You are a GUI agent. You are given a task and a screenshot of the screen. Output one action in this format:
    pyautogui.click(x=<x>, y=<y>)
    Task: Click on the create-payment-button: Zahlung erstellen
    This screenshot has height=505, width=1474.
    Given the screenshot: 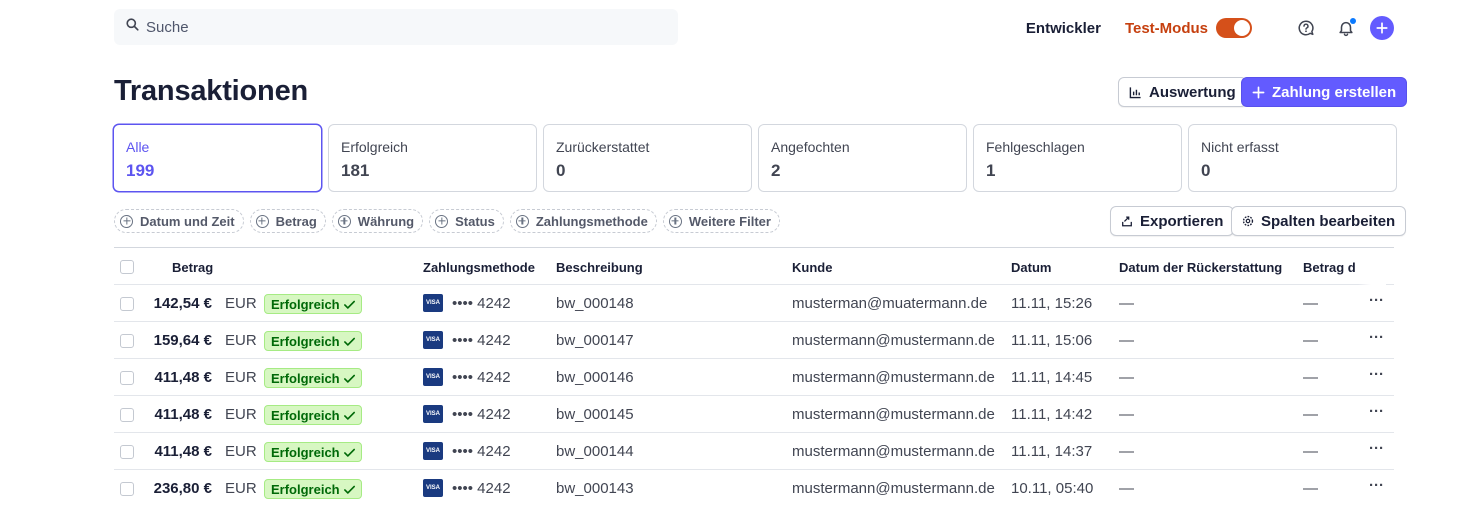 What is the action you would take?
    pyautogui.click(x=1324, y=92)
    